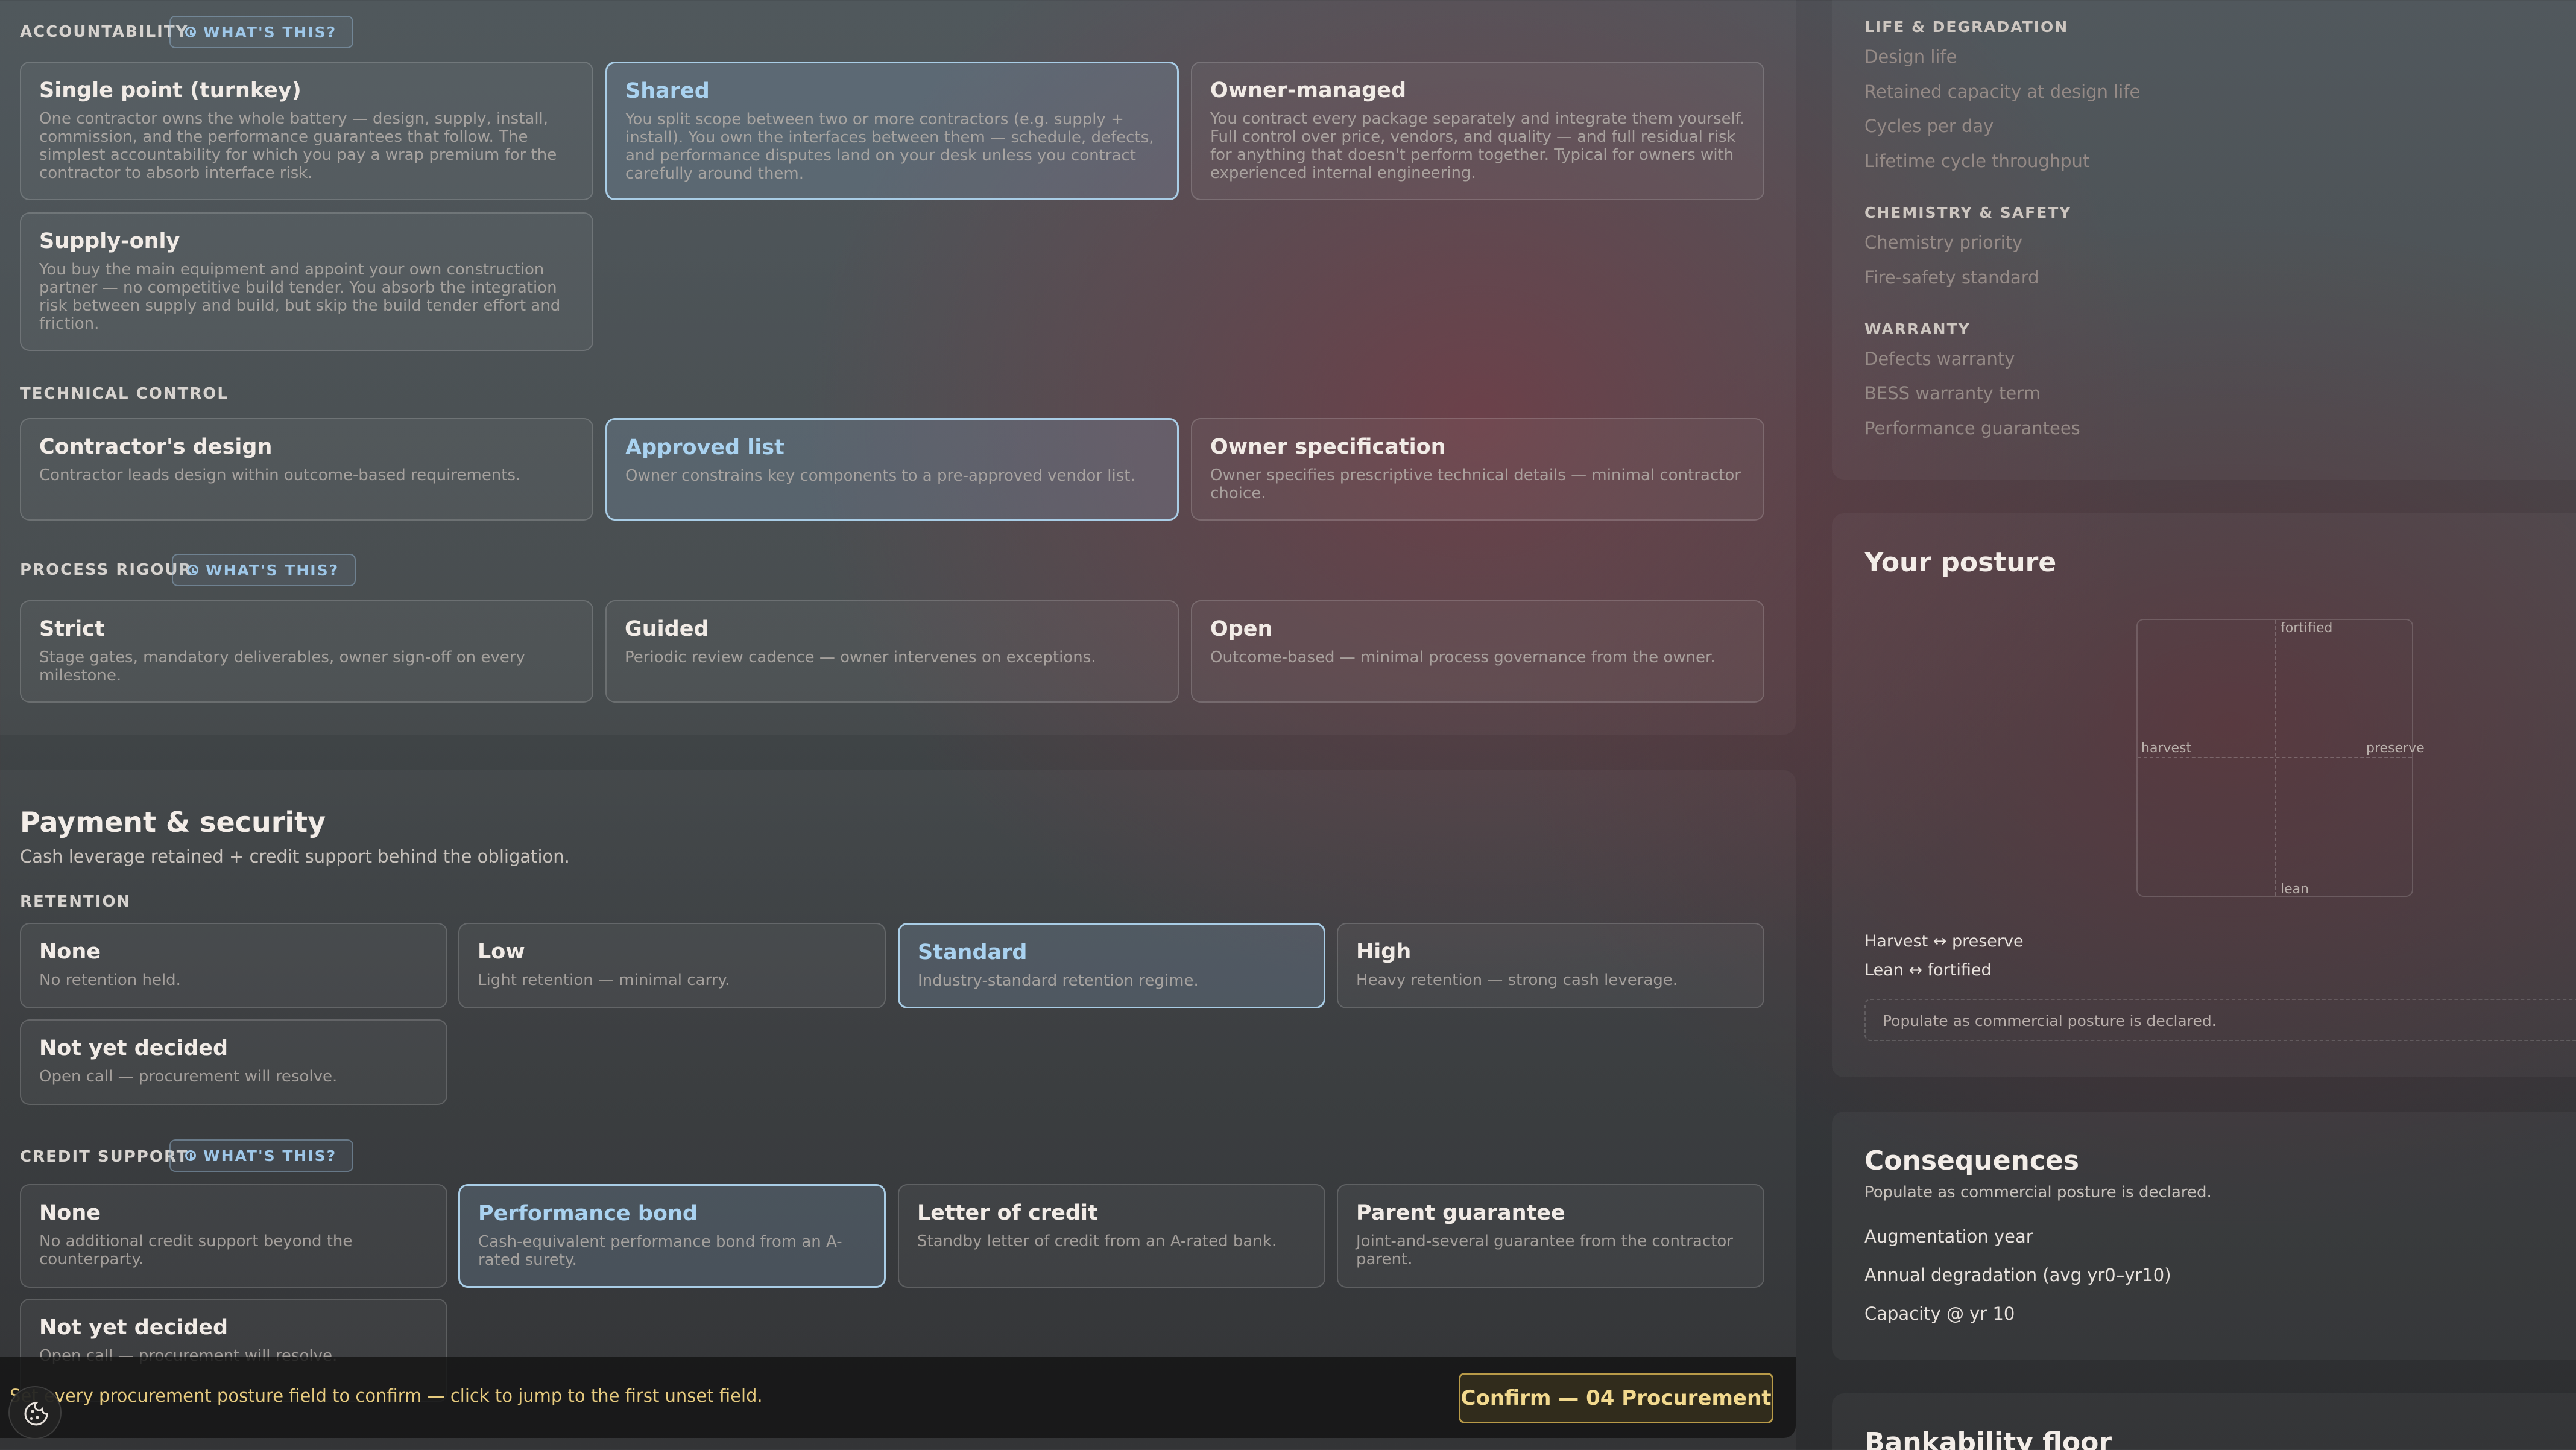  Describe the element at coordinates (1952, 394) in the screenshot. I see `checklist-item: BESS warranty term` at that location.